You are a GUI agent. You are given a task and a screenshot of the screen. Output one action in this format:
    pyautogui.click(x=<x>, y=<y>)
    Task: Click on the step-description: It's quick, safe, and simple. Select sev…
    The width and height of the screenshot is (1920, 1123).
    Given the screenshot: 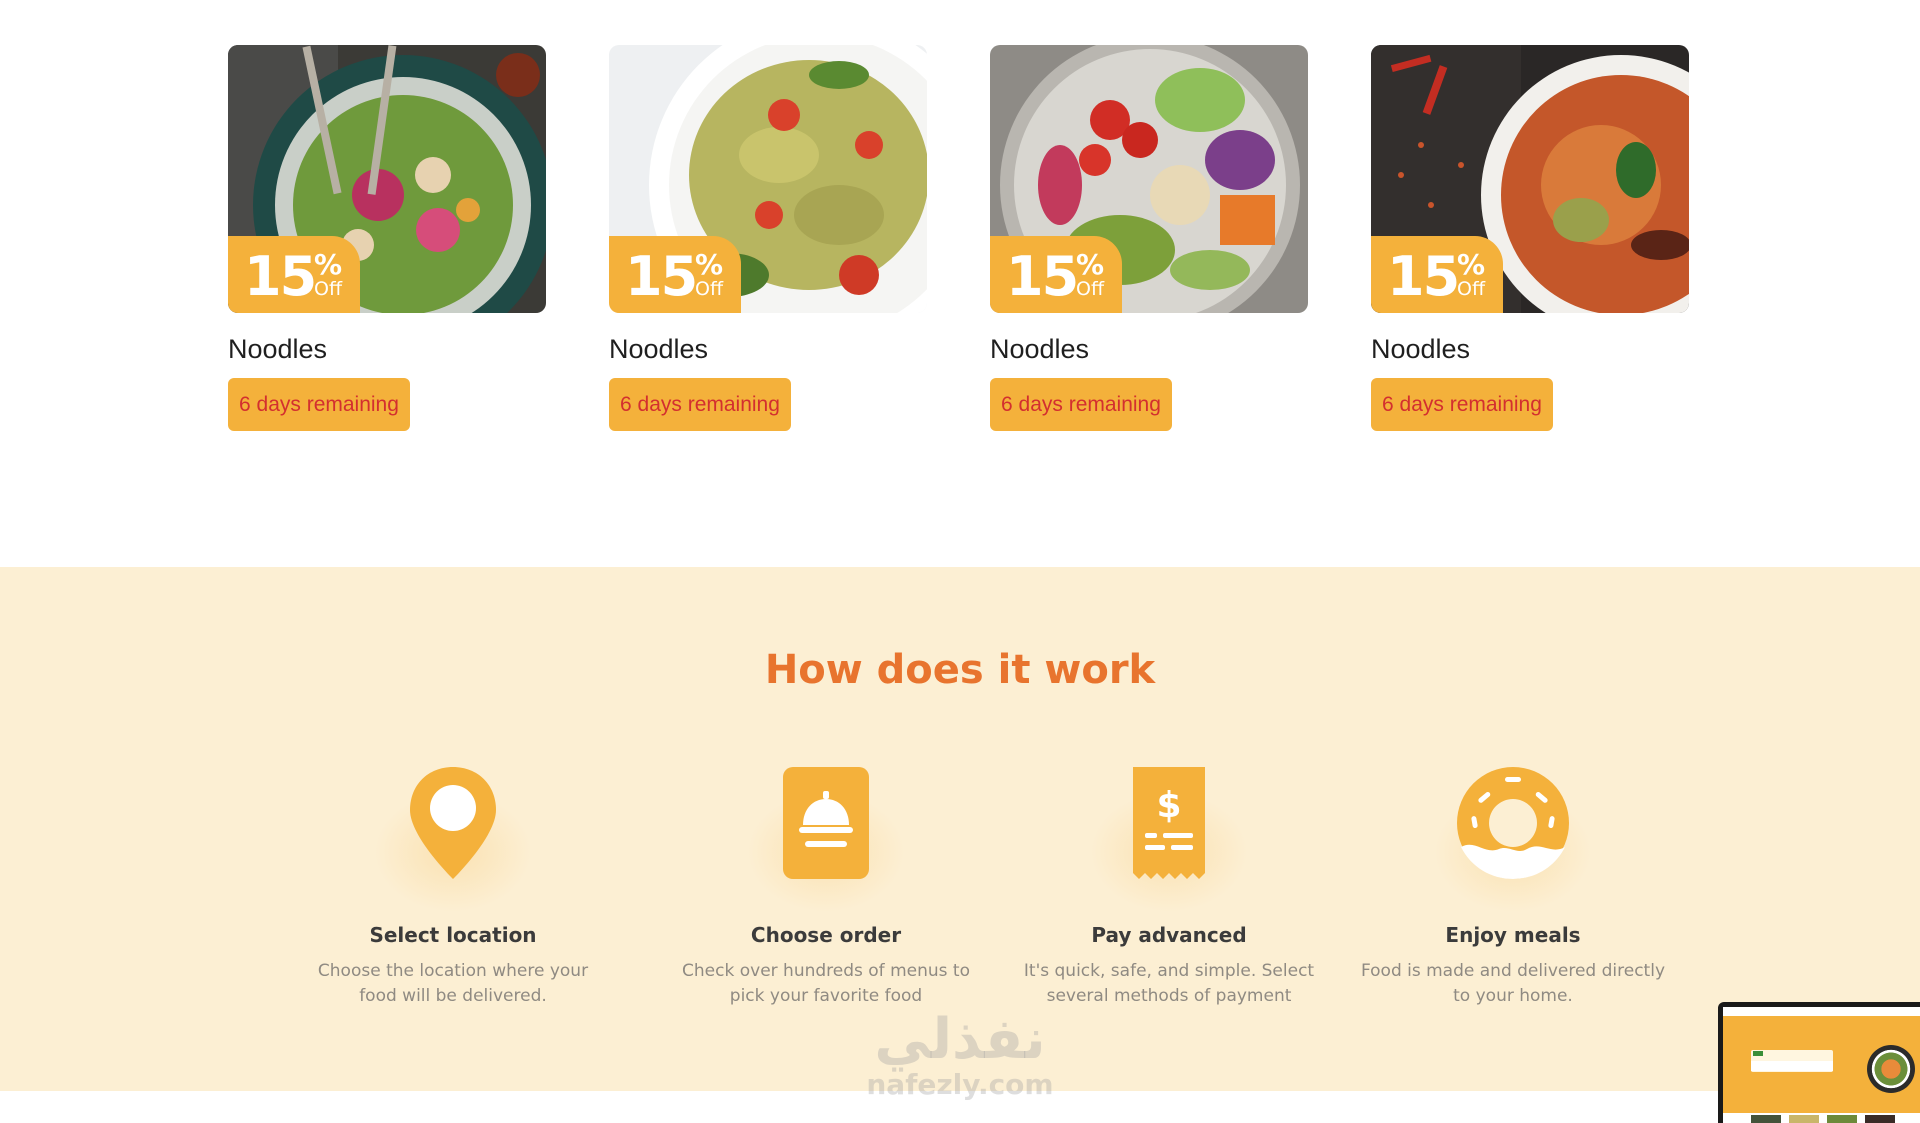 What is the action you would take?
    pyautogui.click(x=1169, y=983)
    